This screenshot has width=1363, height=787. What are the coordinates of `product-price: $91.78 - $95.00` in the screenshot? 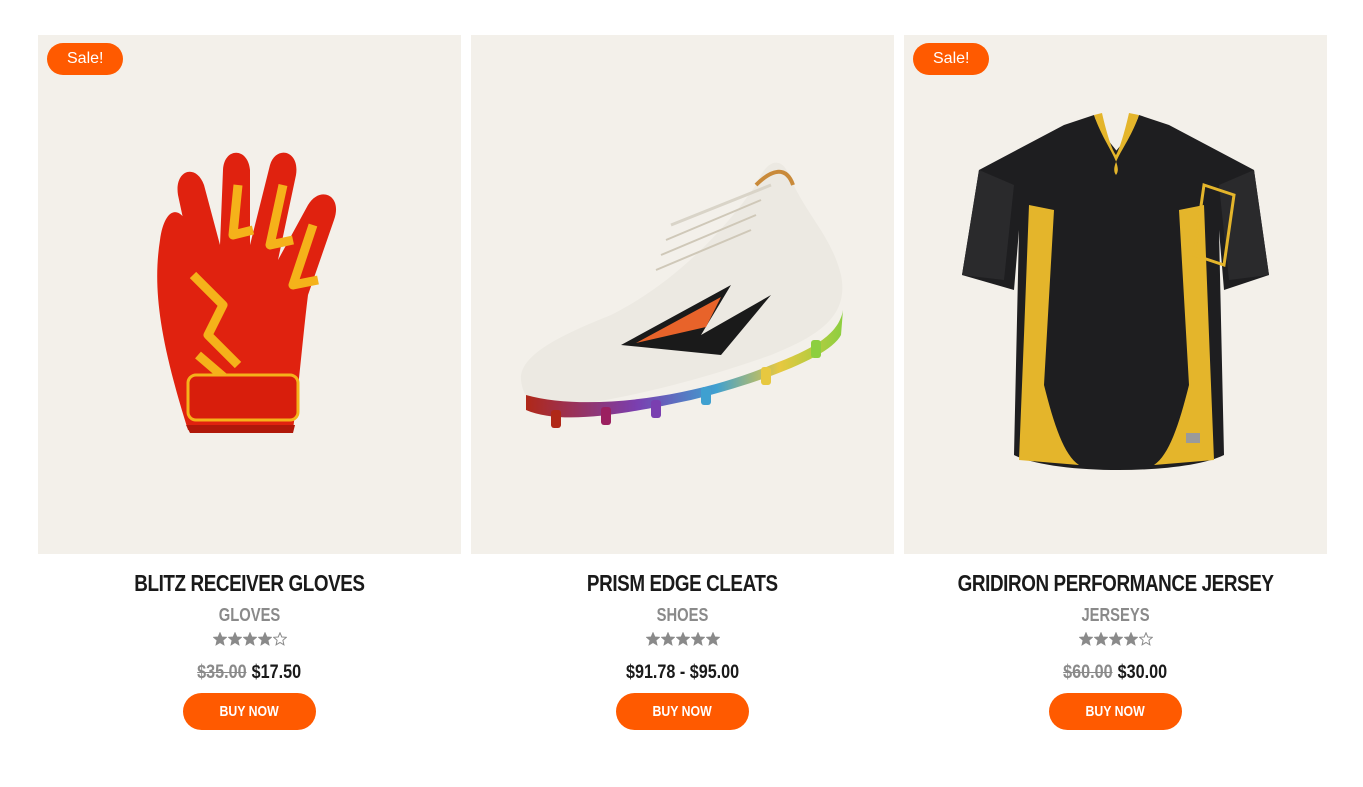 It's located at (682, 673).